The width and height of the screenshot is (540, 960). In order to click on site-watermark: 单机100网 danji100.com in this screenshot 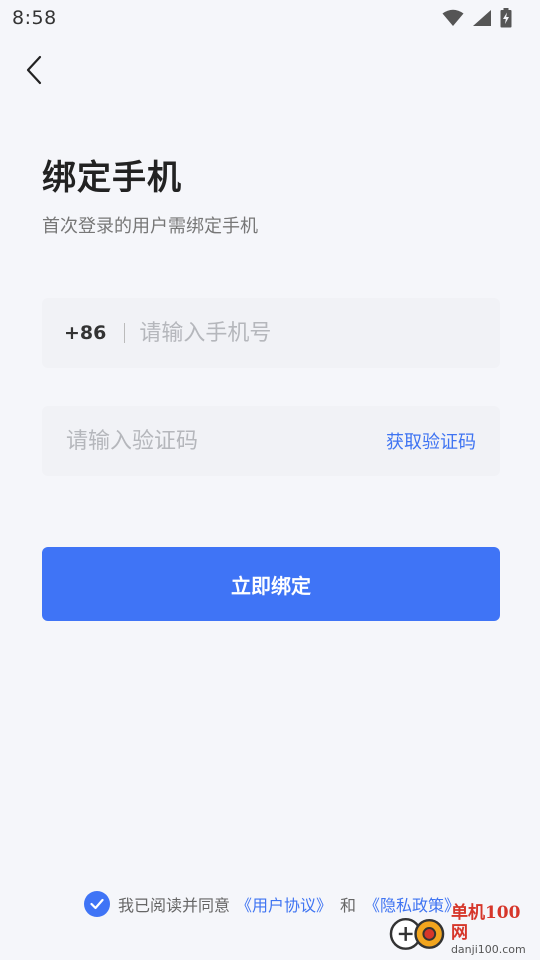, I will do `click(462, 929)`.